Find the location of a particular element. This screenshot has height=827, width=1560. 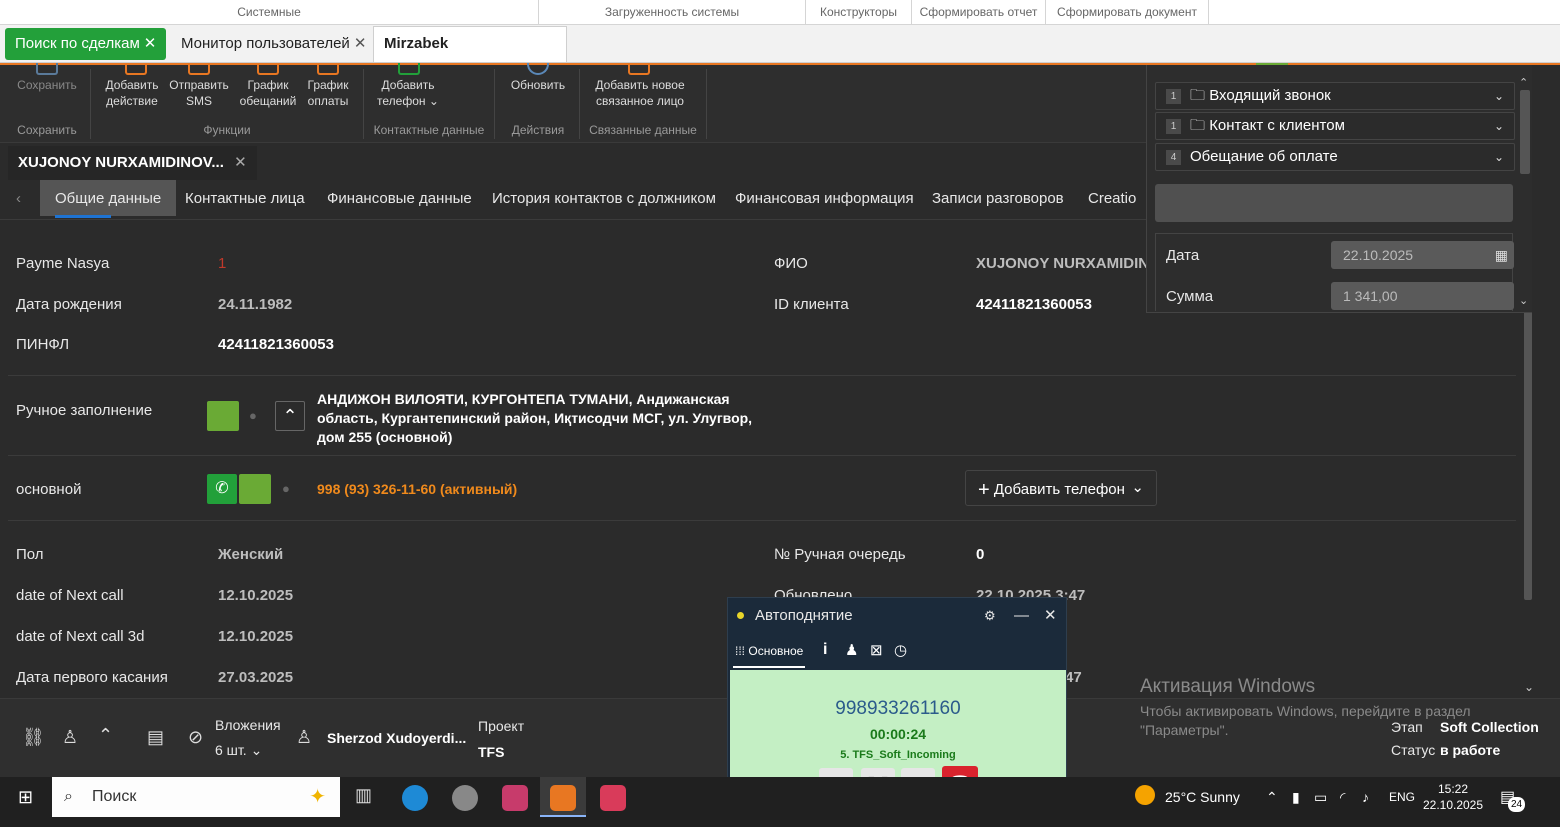

slack-icon is located at coordinates (515, 798).